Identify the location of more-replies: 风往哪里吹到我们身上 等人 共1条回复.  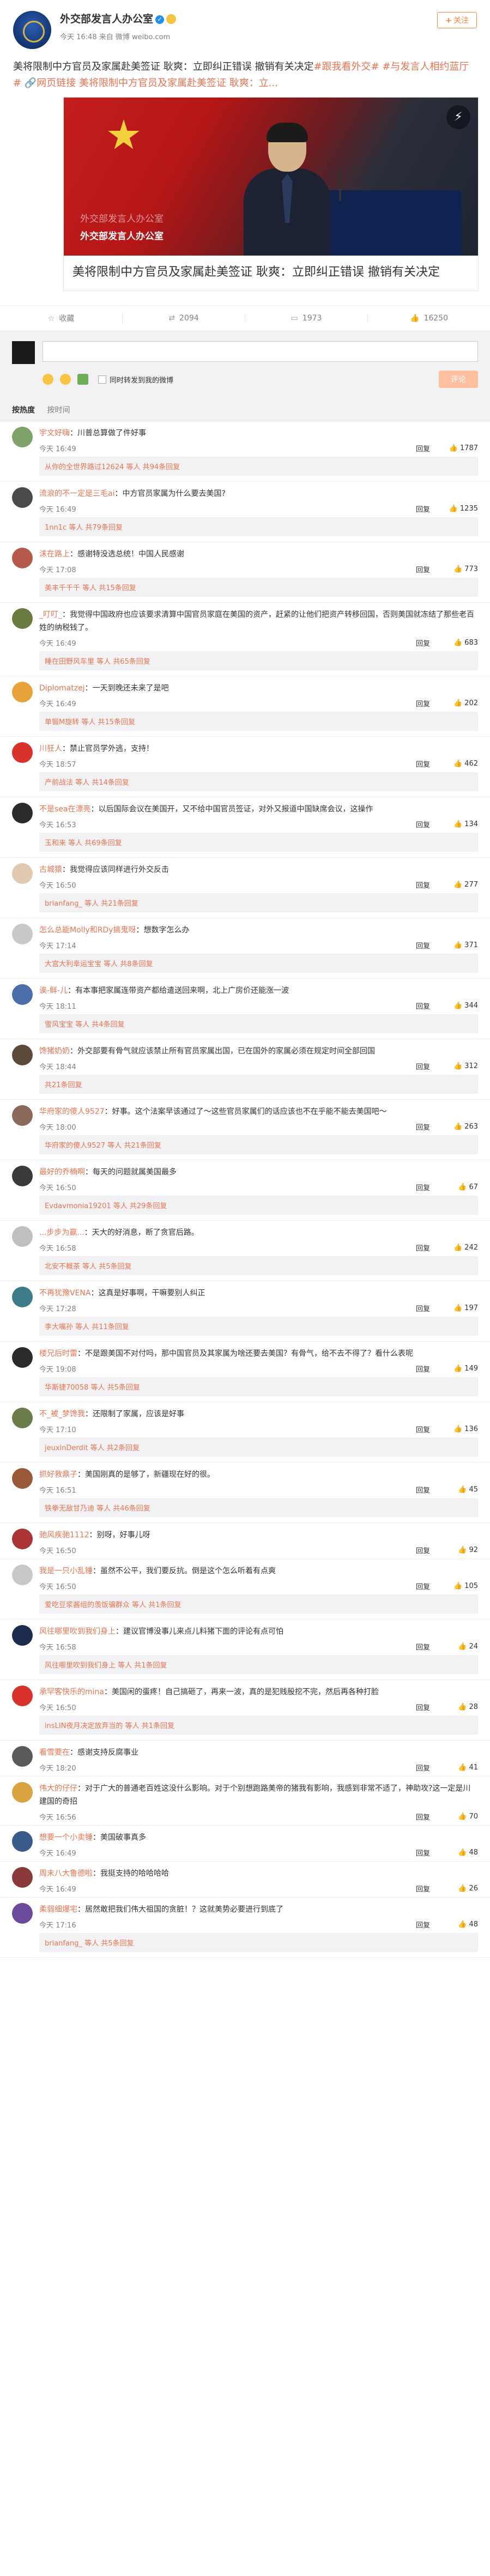
(258, 1664).